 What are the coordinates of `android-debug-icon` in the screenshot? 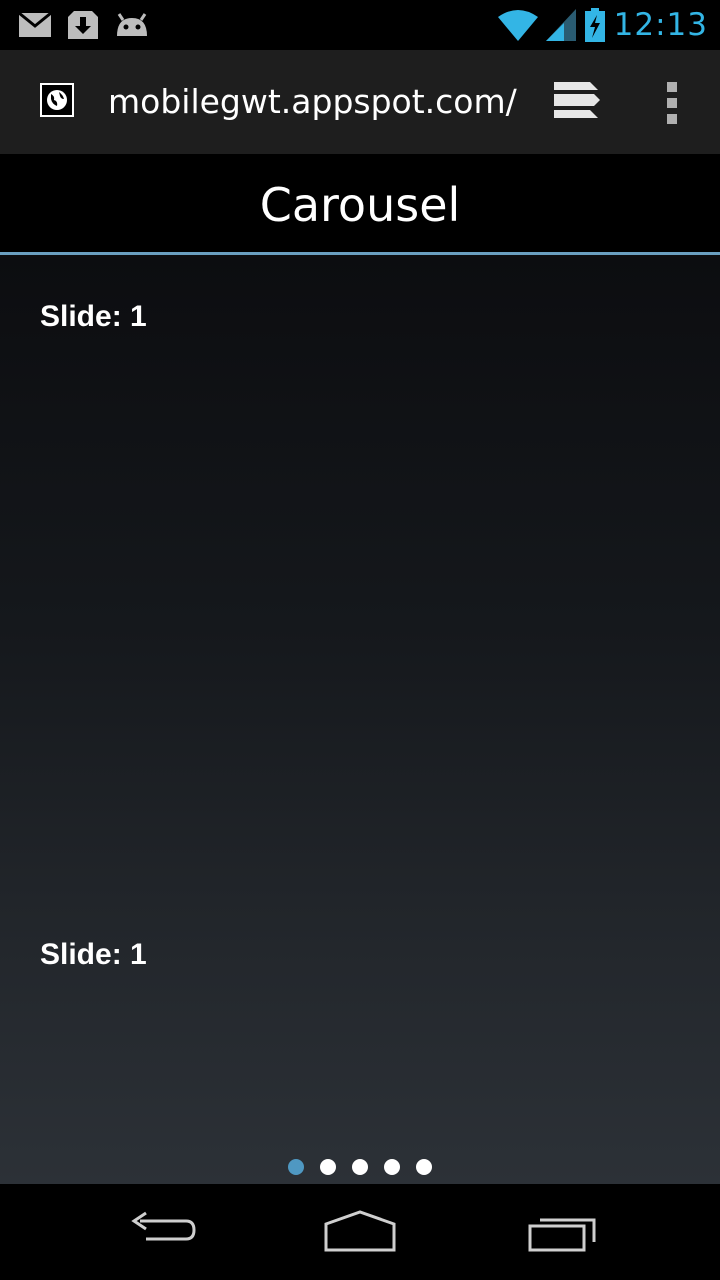 It's located at (132, 24).